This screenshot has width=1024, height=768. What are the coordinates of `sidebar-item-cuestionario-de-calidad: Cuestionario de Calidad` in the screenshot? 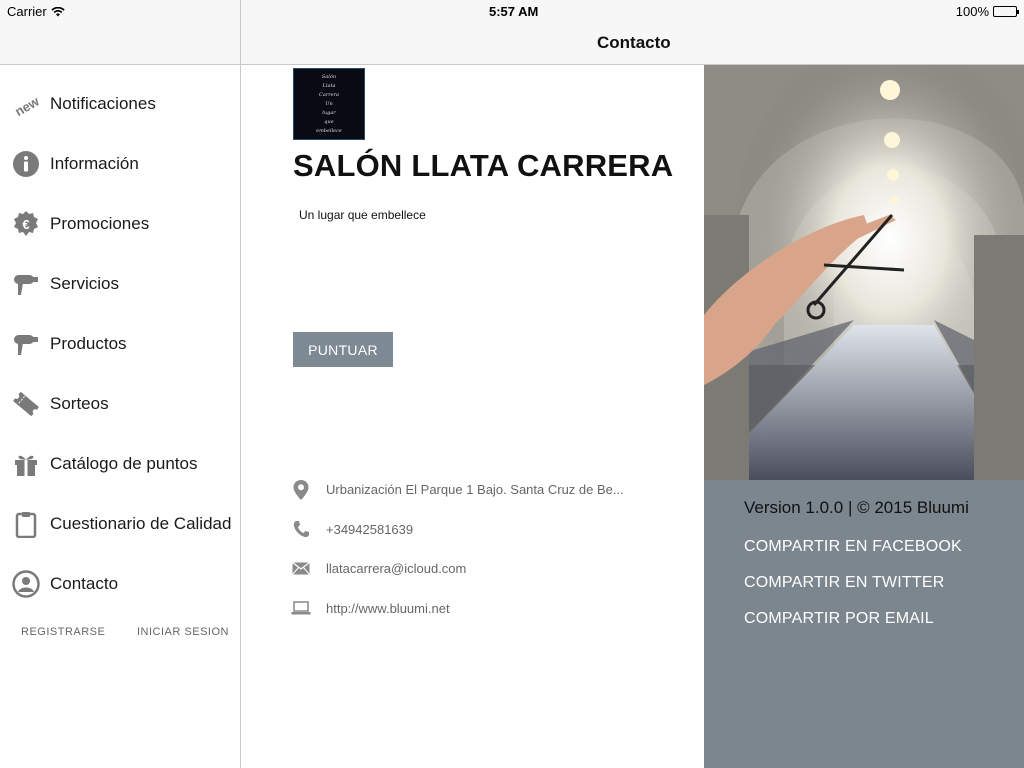 It's located at (120, 524).